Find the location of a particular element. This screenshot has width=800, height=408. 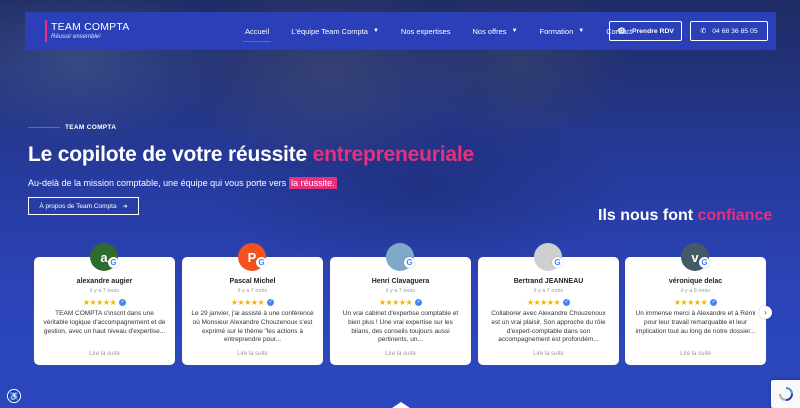

accessibility-icon: ♿ is located at coordinates (14, 396).